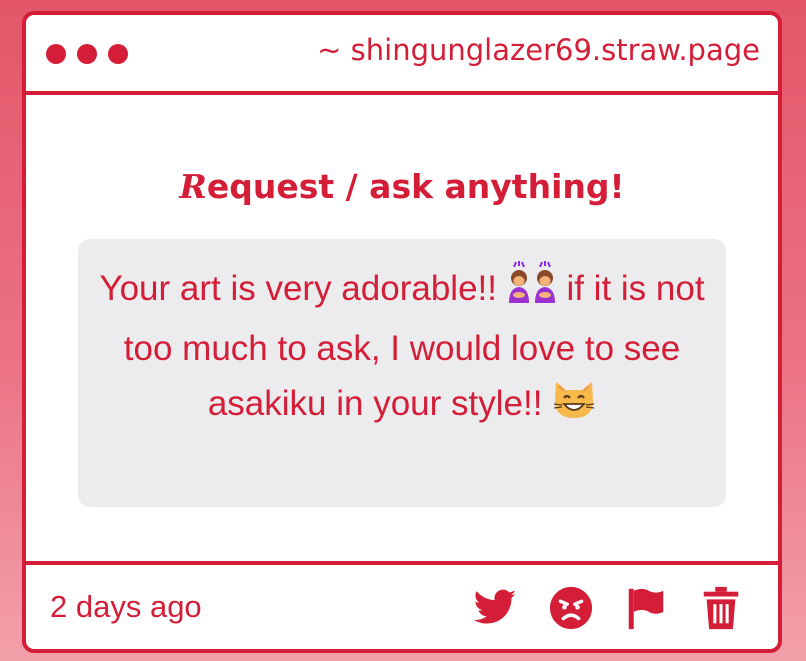 This screenshot has width=806, height=661. I want to click on title-bar: ~ shingunglazer69.straw.page, so click(402, 55).